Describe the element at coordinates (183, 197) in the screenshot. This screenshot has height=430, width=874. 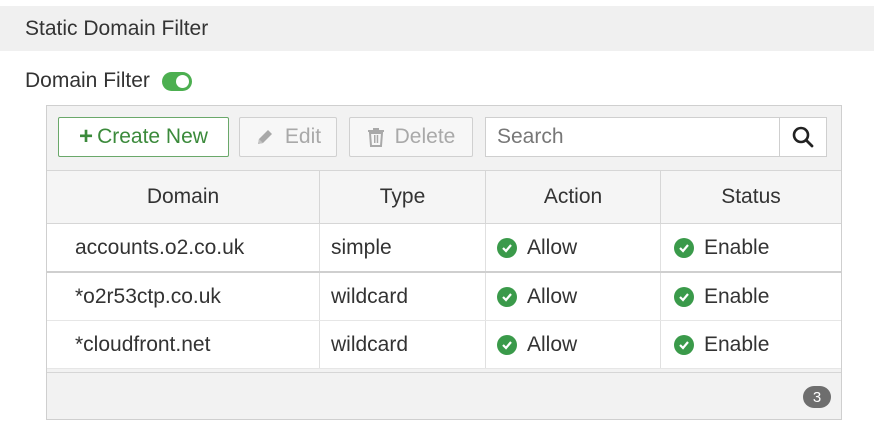
I see `column-header-domain: Domain` at that location.